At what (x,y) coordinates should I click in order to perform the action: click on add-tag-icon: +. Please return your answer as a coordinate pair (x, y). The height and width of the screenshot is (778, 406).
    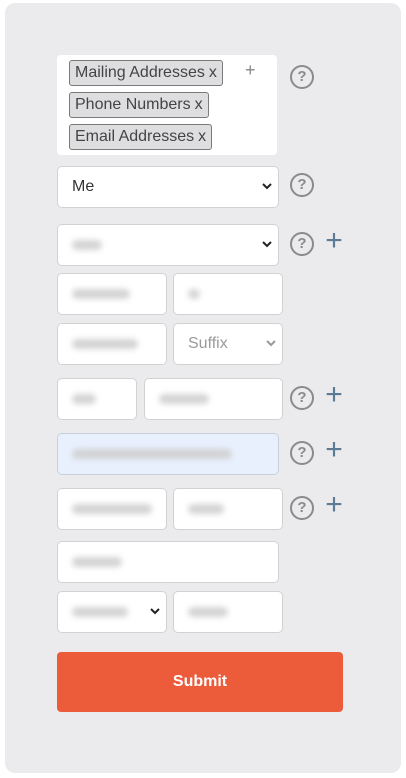
    Looking at the image, I should click on (250, 70).